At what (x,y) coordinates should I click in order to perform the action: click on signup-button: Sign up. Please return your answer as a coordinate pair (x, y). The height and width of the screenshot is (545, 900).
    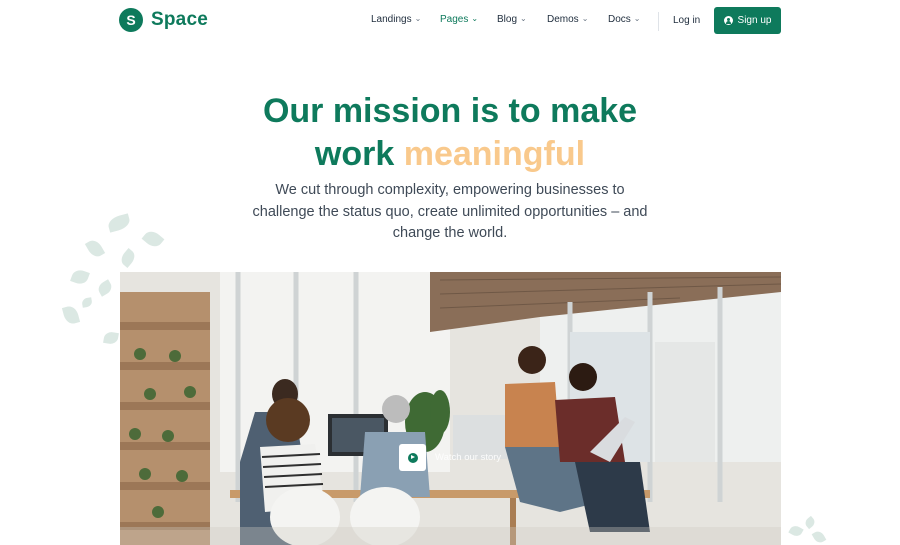
    Looking at the image, I should click on (747, 20).